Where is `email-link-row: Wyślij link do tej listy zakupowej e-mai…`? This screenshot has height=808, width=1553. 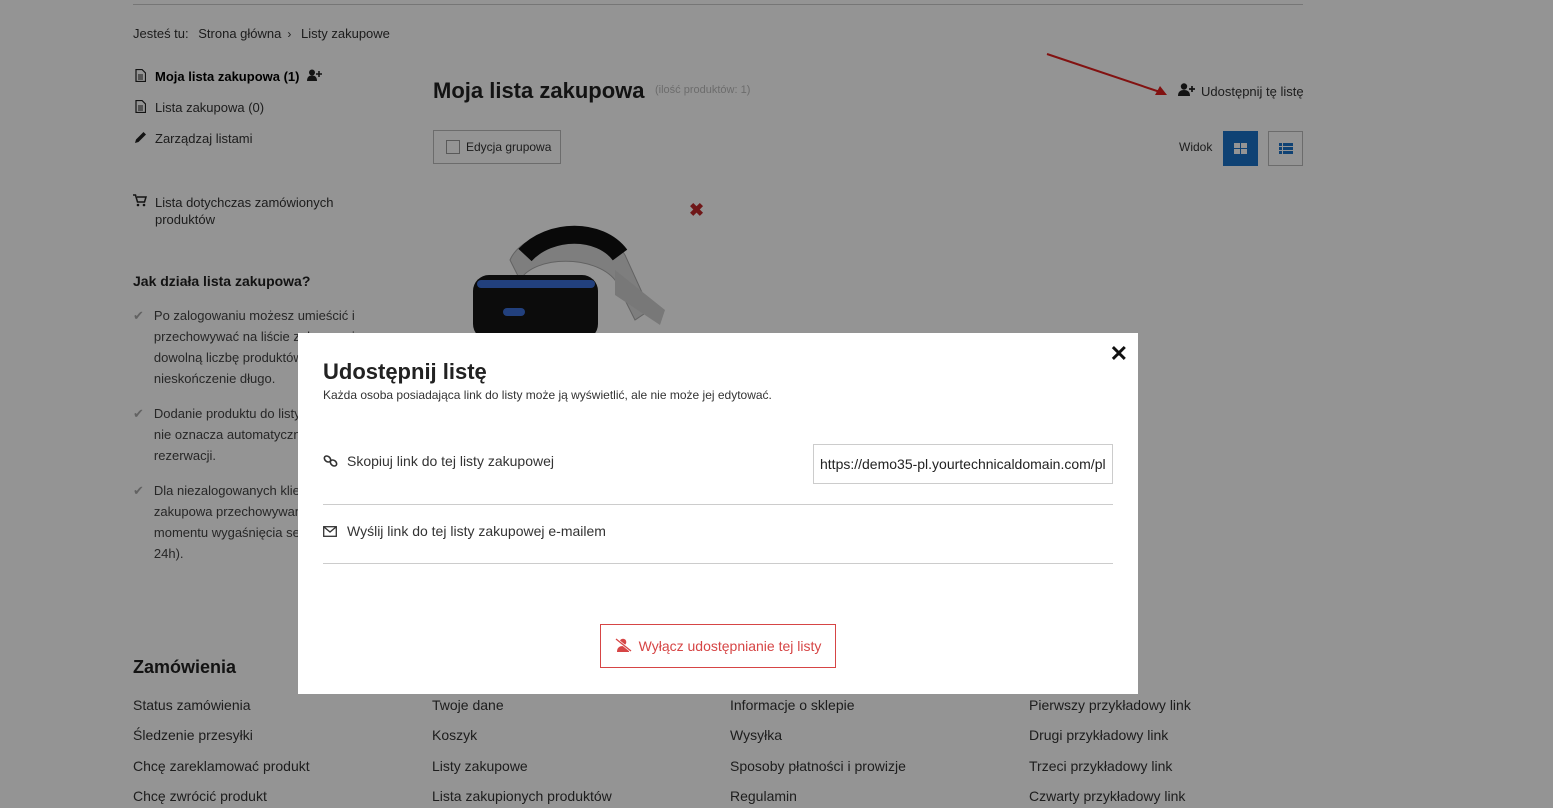 email-link-row: Wyślij link do tej listy zakupowej e-mai… is located at coordinates (718, 531).